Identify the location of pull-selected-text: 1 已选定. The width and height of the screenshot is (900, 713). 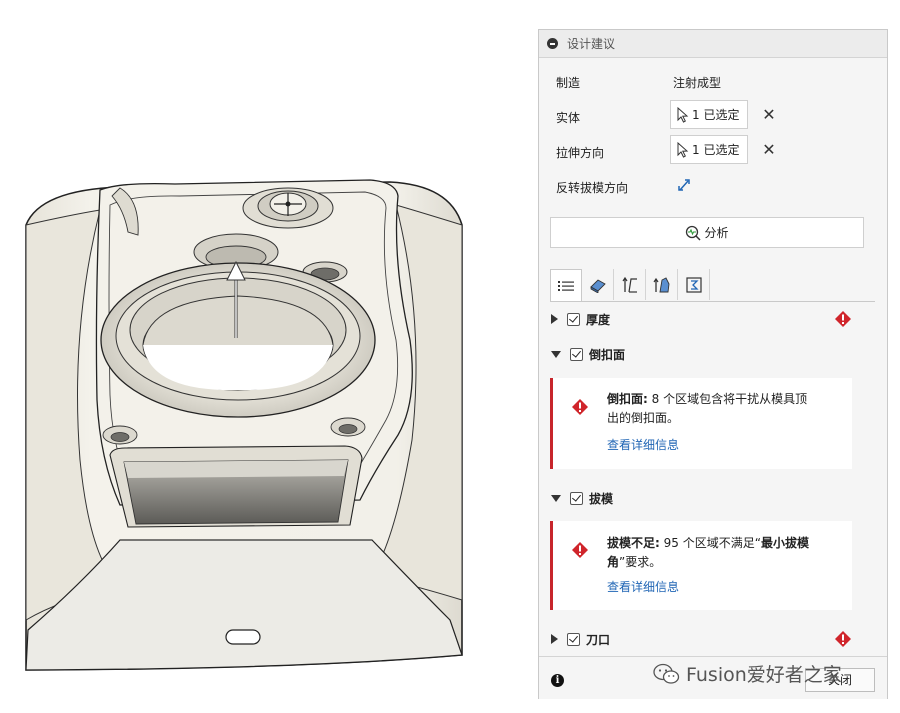
(716, 150).